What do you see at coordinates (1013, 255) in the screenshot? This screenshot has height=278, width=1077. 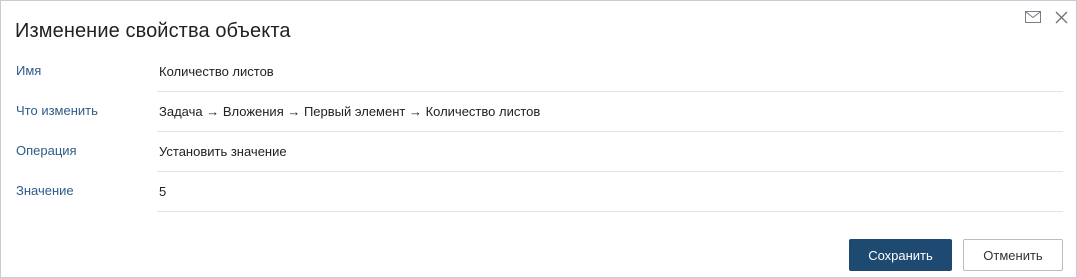 I see `cancel-button: Отменить` at bounding box center [1013, 255].